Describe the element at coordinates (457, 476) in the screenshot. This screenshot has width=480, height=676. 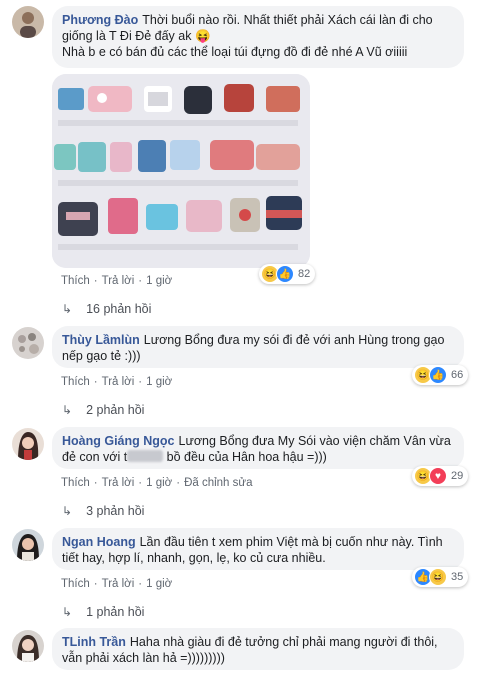
I see `reaction-count: 29` at that location.